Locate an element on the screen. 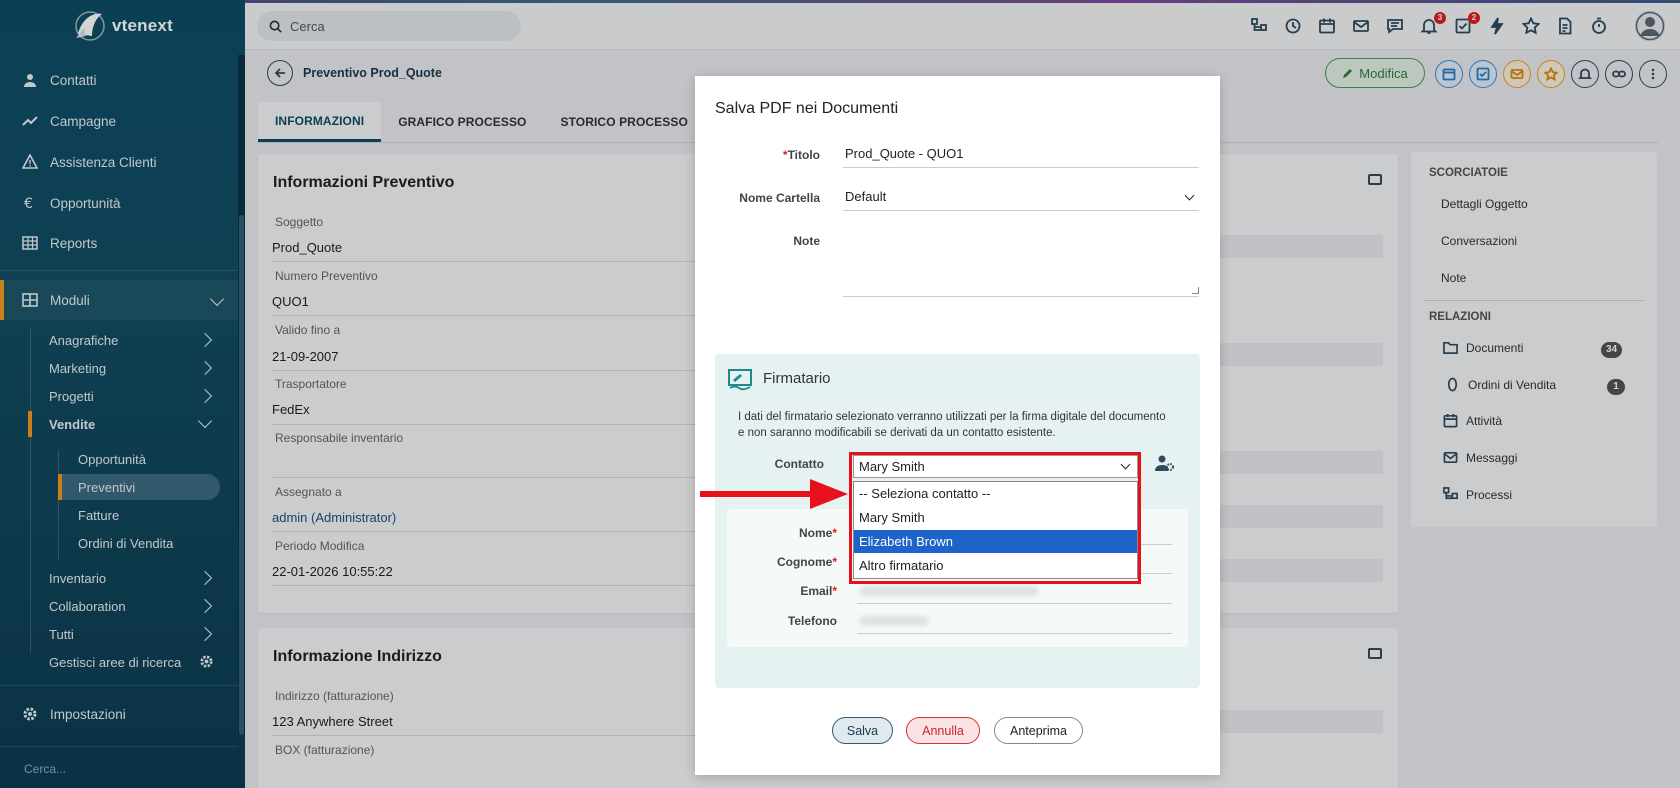 The width and height of the screenshot is (1680, 788). cancel-button: Annulla is located at coordinates (943, 730).